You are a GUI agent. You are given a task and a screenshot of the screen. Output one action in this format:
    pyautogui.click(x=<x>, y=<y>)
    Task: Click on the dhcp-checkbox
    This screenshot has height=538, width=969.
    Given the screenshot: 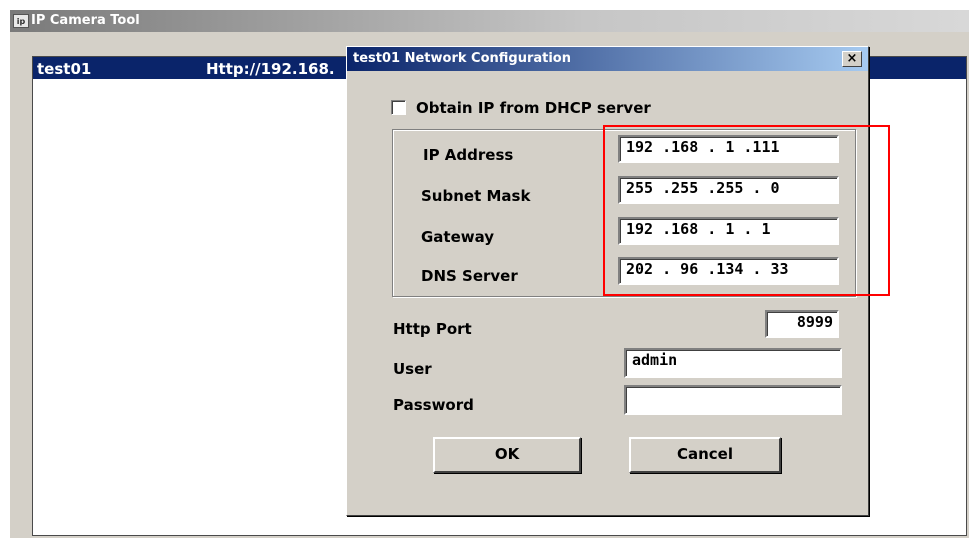 What is the action you would take?
    pyautogui.click(x=398, y=107)
    